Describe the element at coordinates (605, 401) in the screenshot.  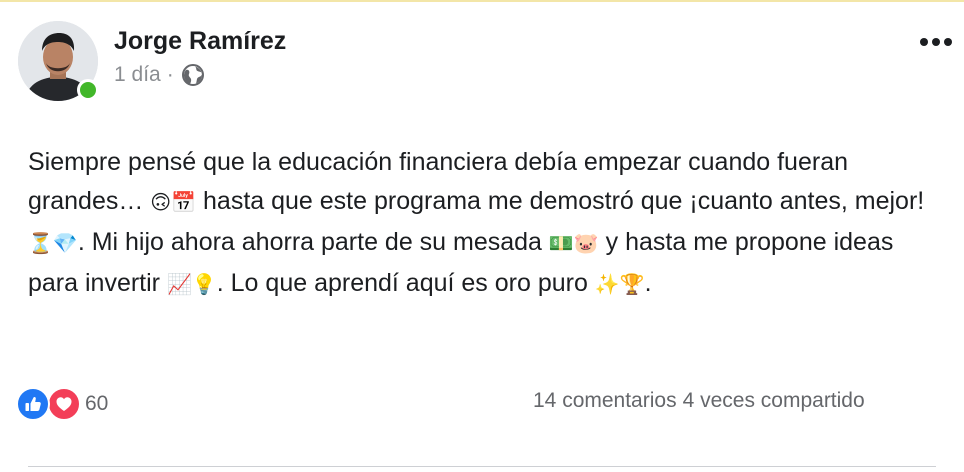
I see `comments-count-link: 14 comentarios` at that location.